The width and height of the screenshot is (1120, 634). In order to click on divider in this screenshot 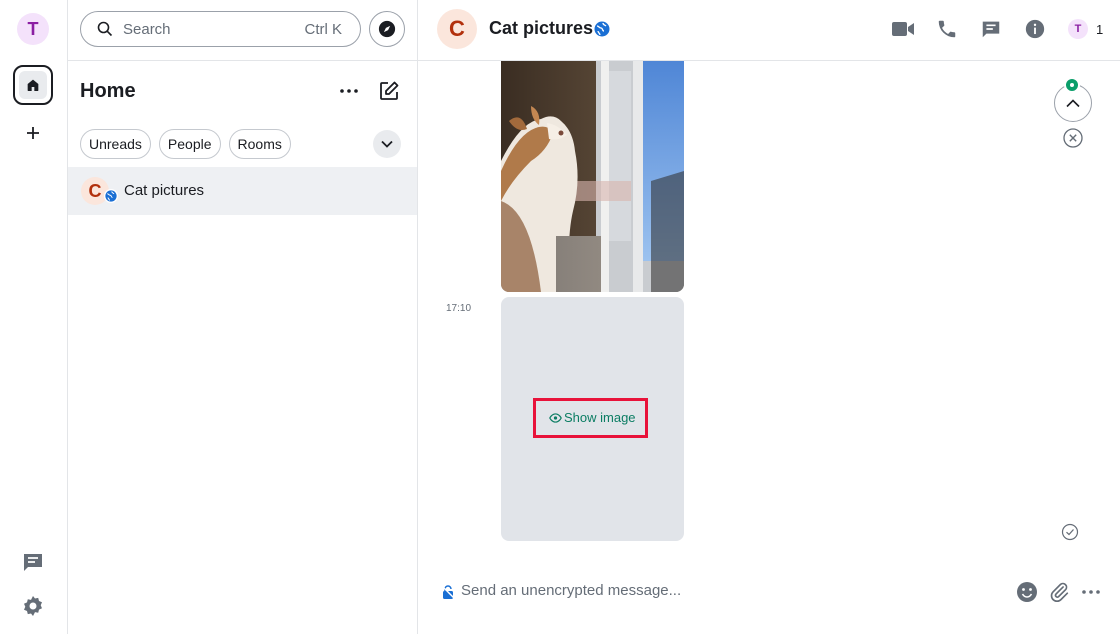, I will do `click(243, 60)`.